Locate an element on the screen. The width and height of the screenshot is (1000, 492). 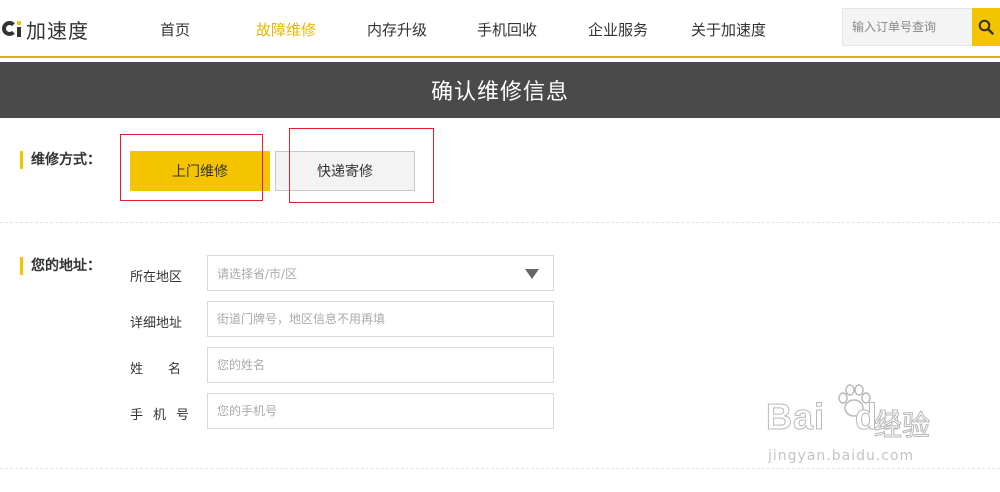
detail-address-input is located at coordinates (380, 319).